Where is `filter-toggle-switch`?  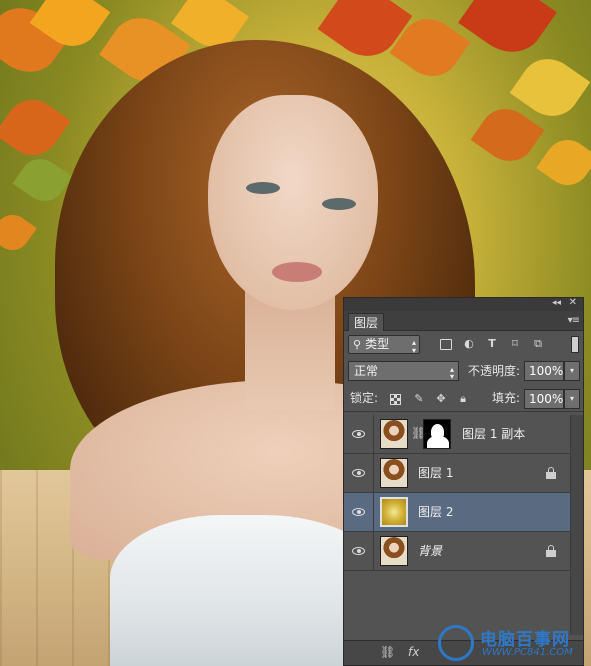
filter-toggle-switch is located at coordinates (575, 344).